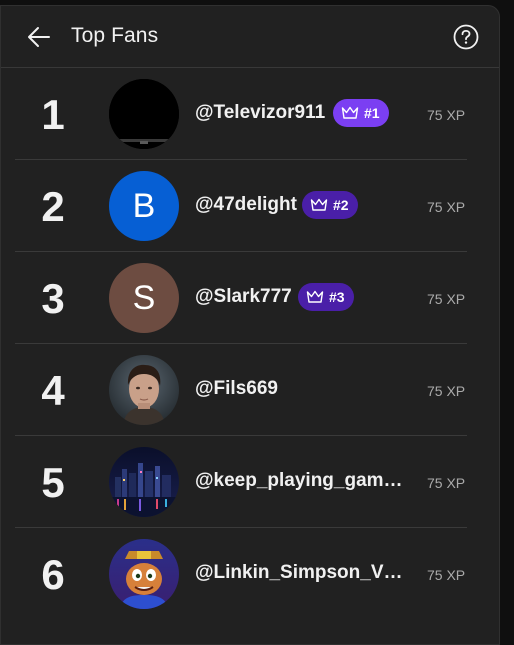 This screenshot has height=645, width=514. What do you see at coordinates (330, 205) in the screenshot?
I see `rank-badge: #2` at bounding box center [330, 205].